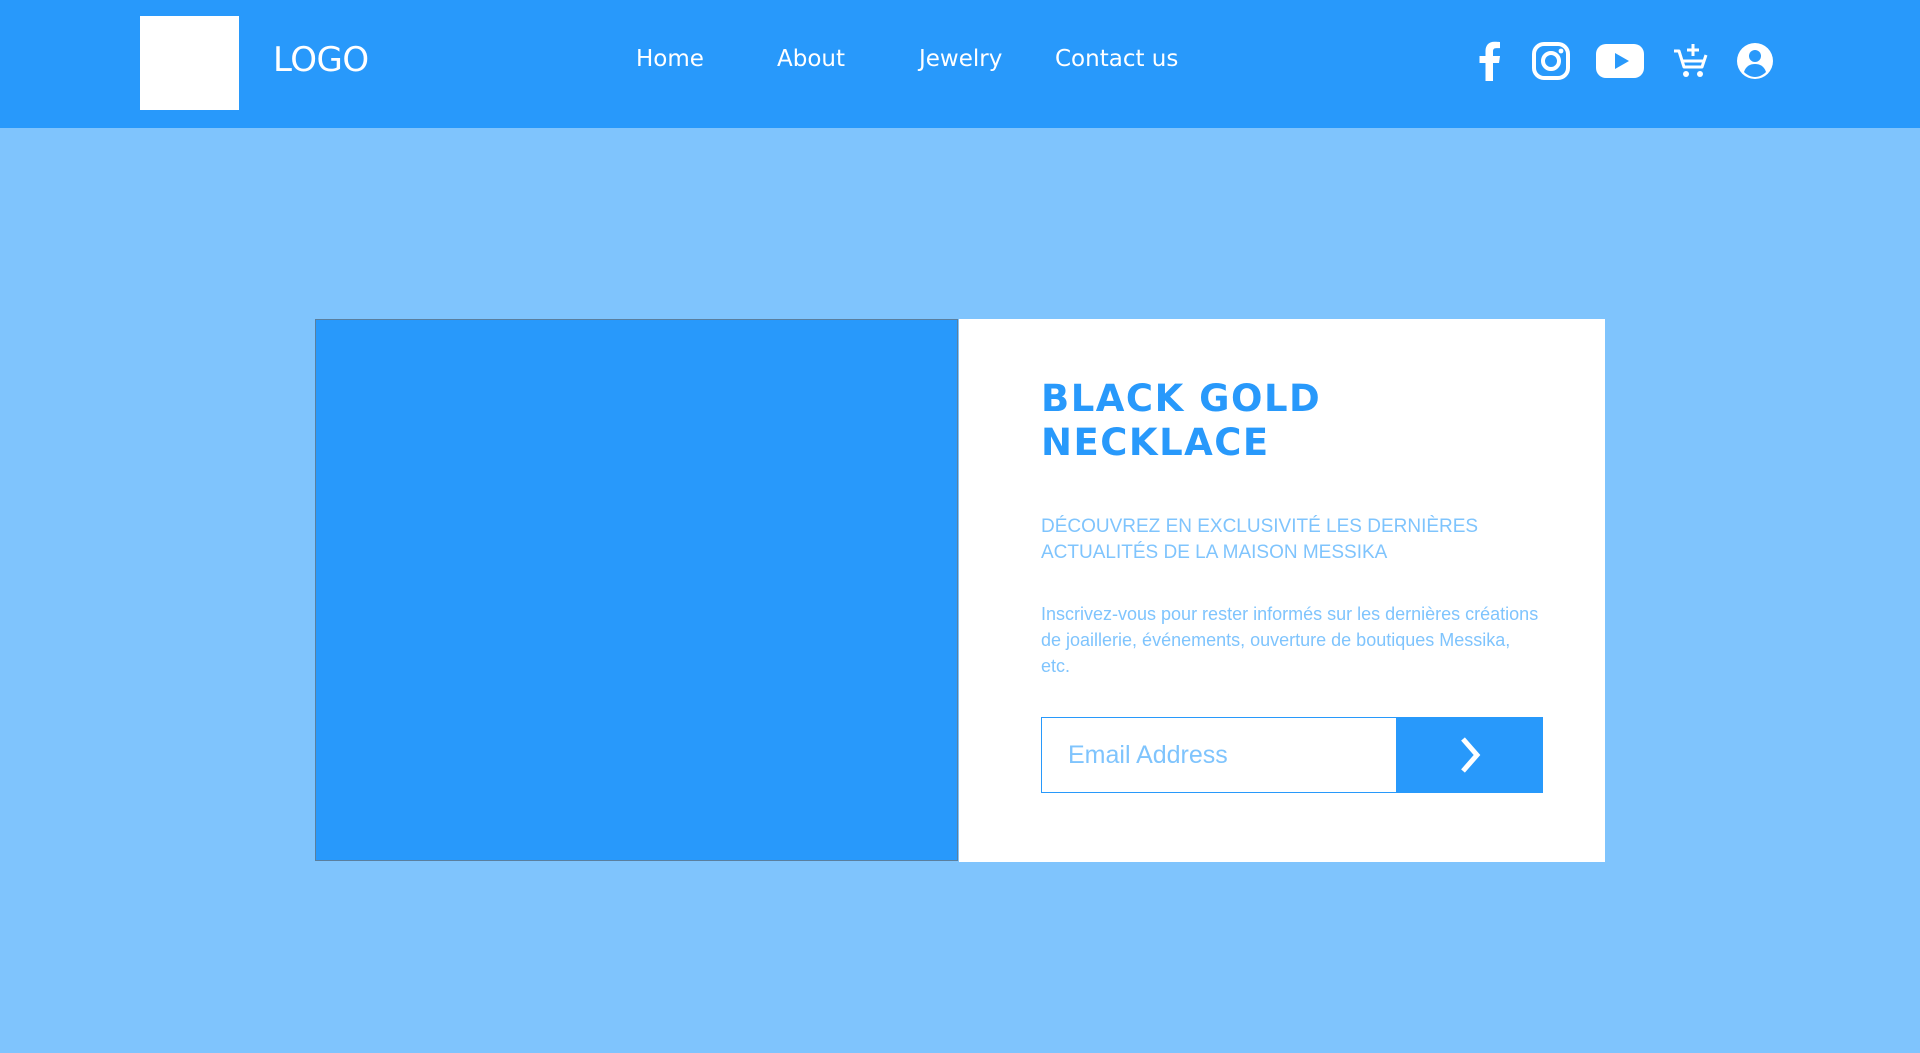 The height and width of the screenshot is (1053, 1920). What do you see at coordinates (1551, 61) in the screenshot?
I see `instagram-icon` at bounding box center [1551, 61].